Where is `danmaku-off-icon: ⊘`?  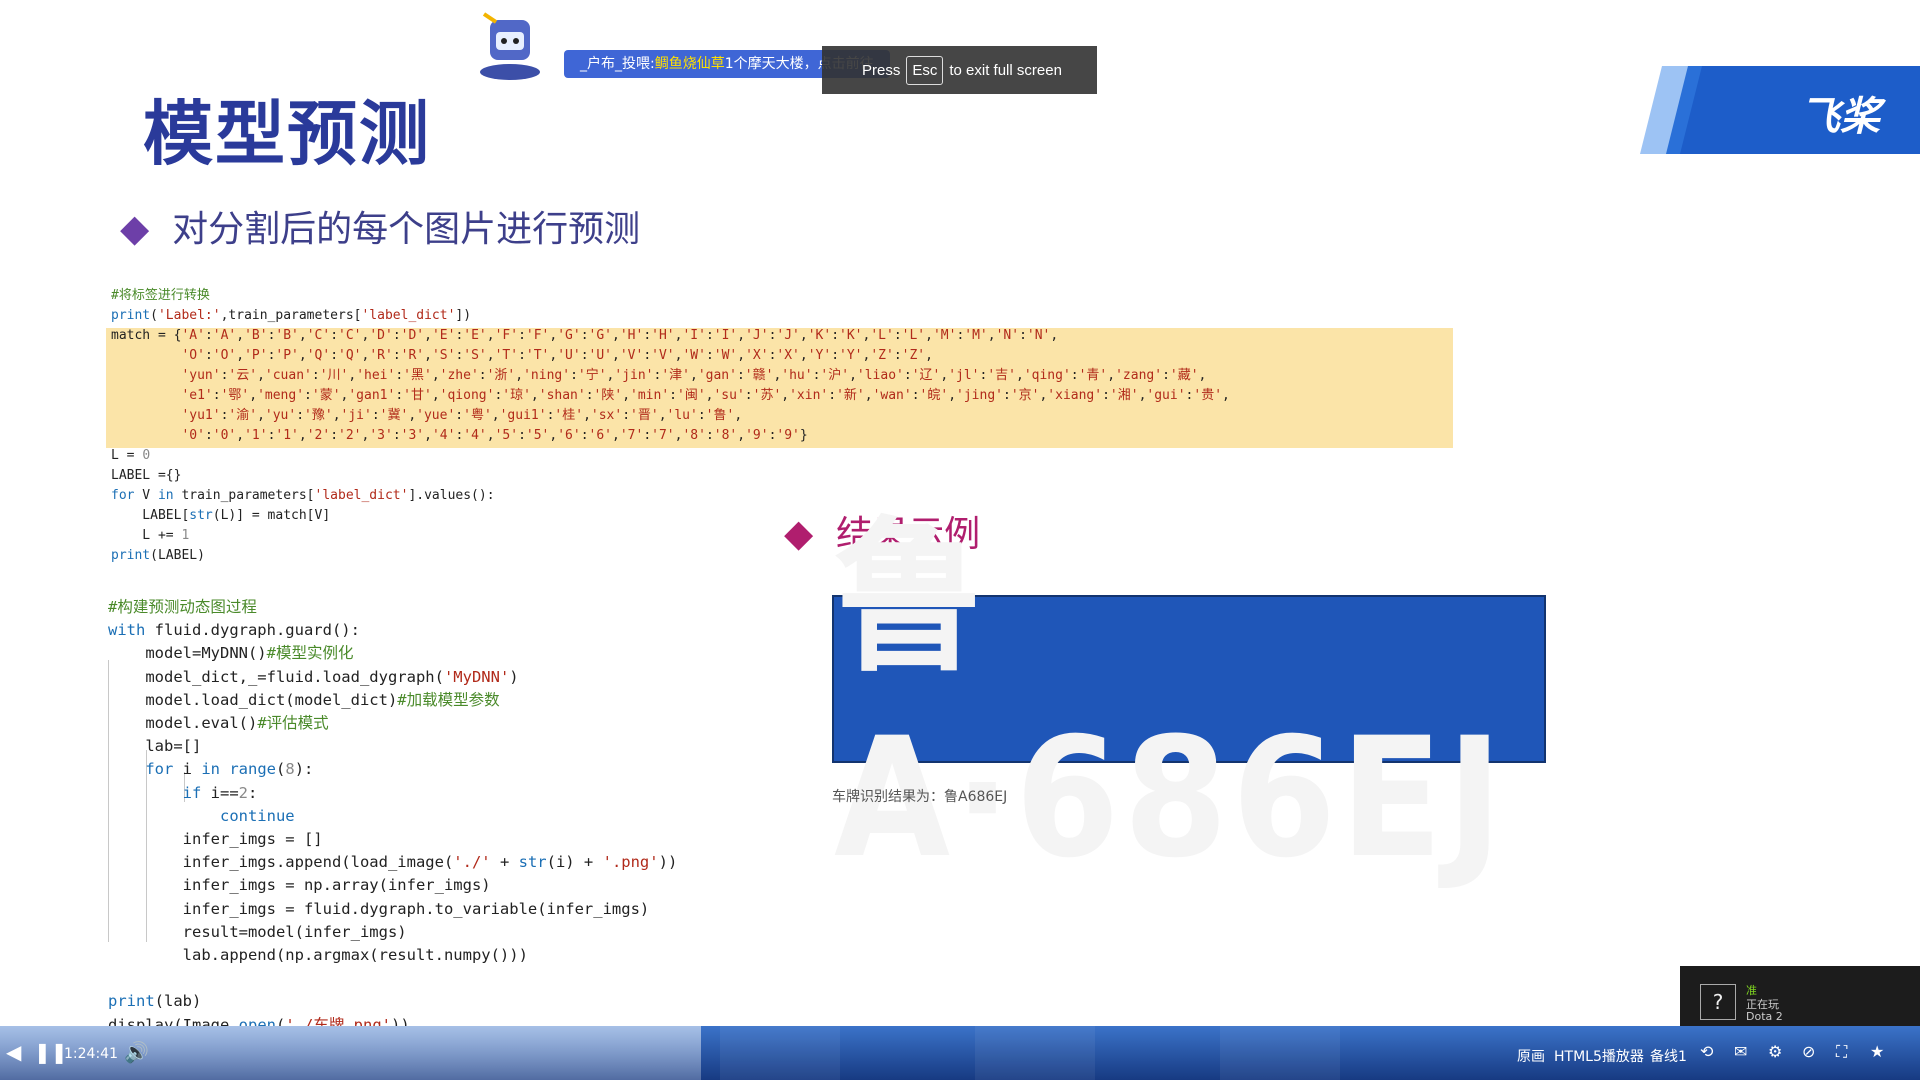 danmaku-off-icon: ⊘ is located at coordinates (1808, 1051).